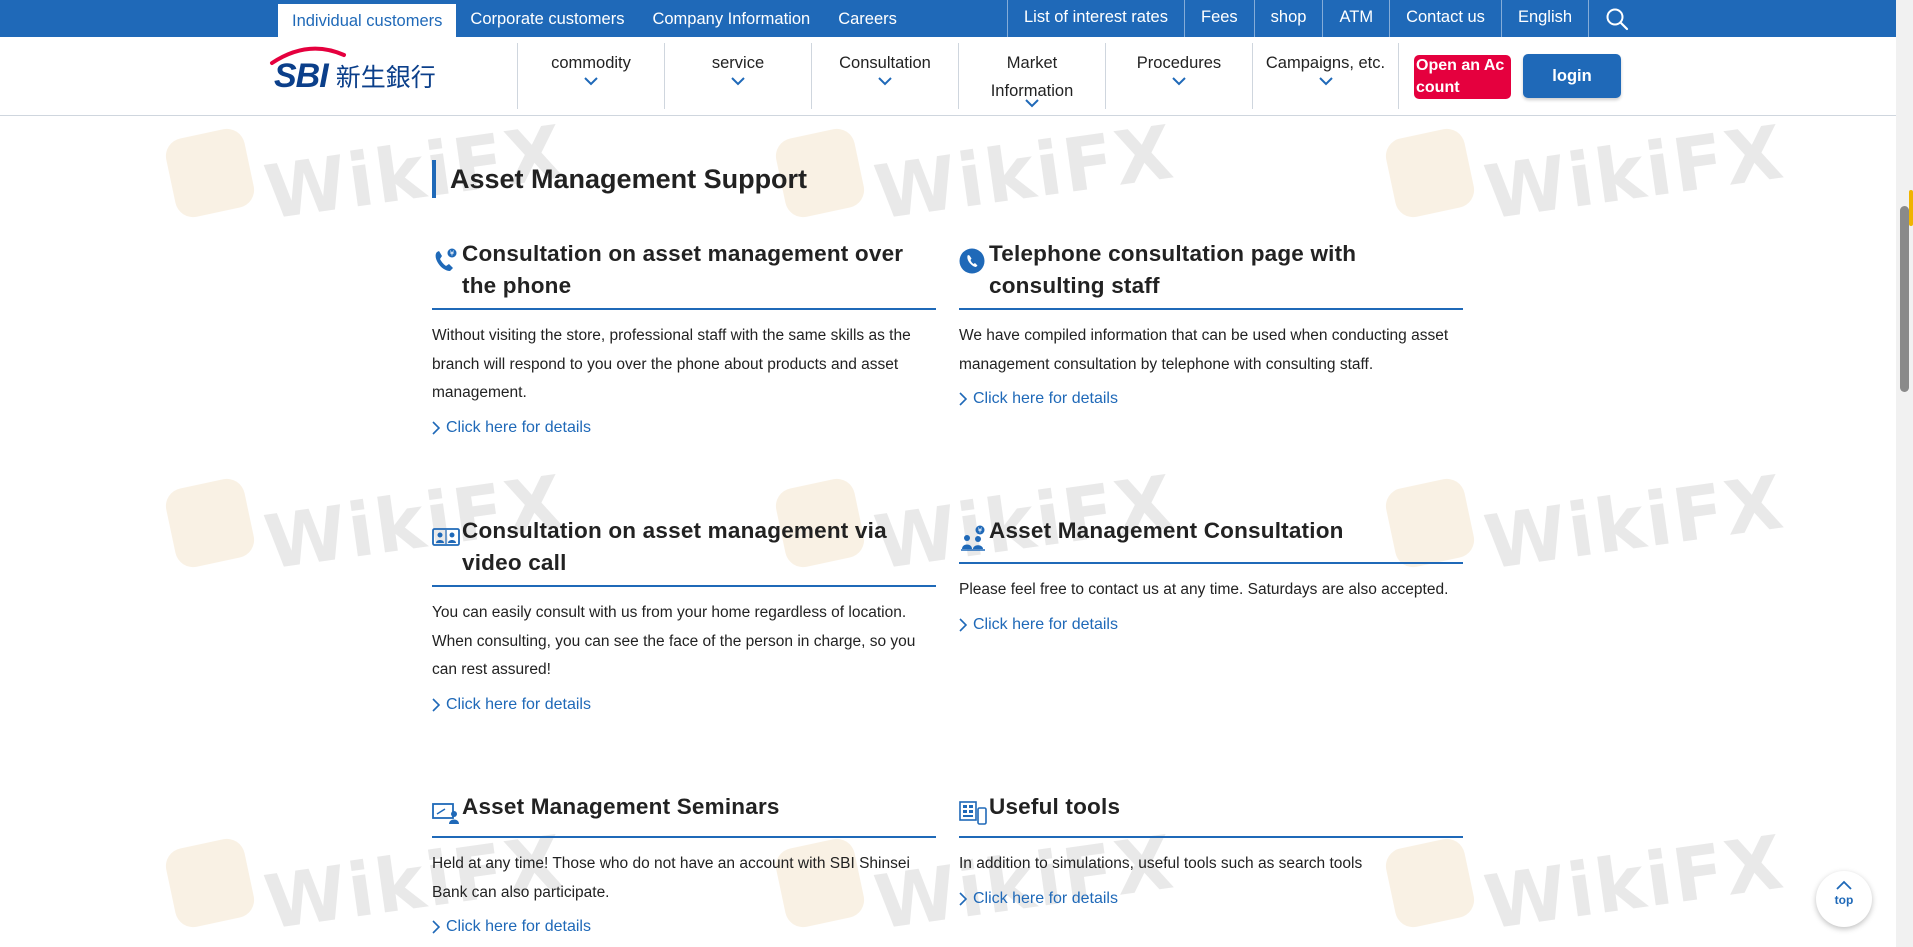 The height and width of the screenshot is (947, 1913). What do you see at coordinates (1544, 18) in the screenshot?
I see `link-english: English` at bounding box center [1544, 18].